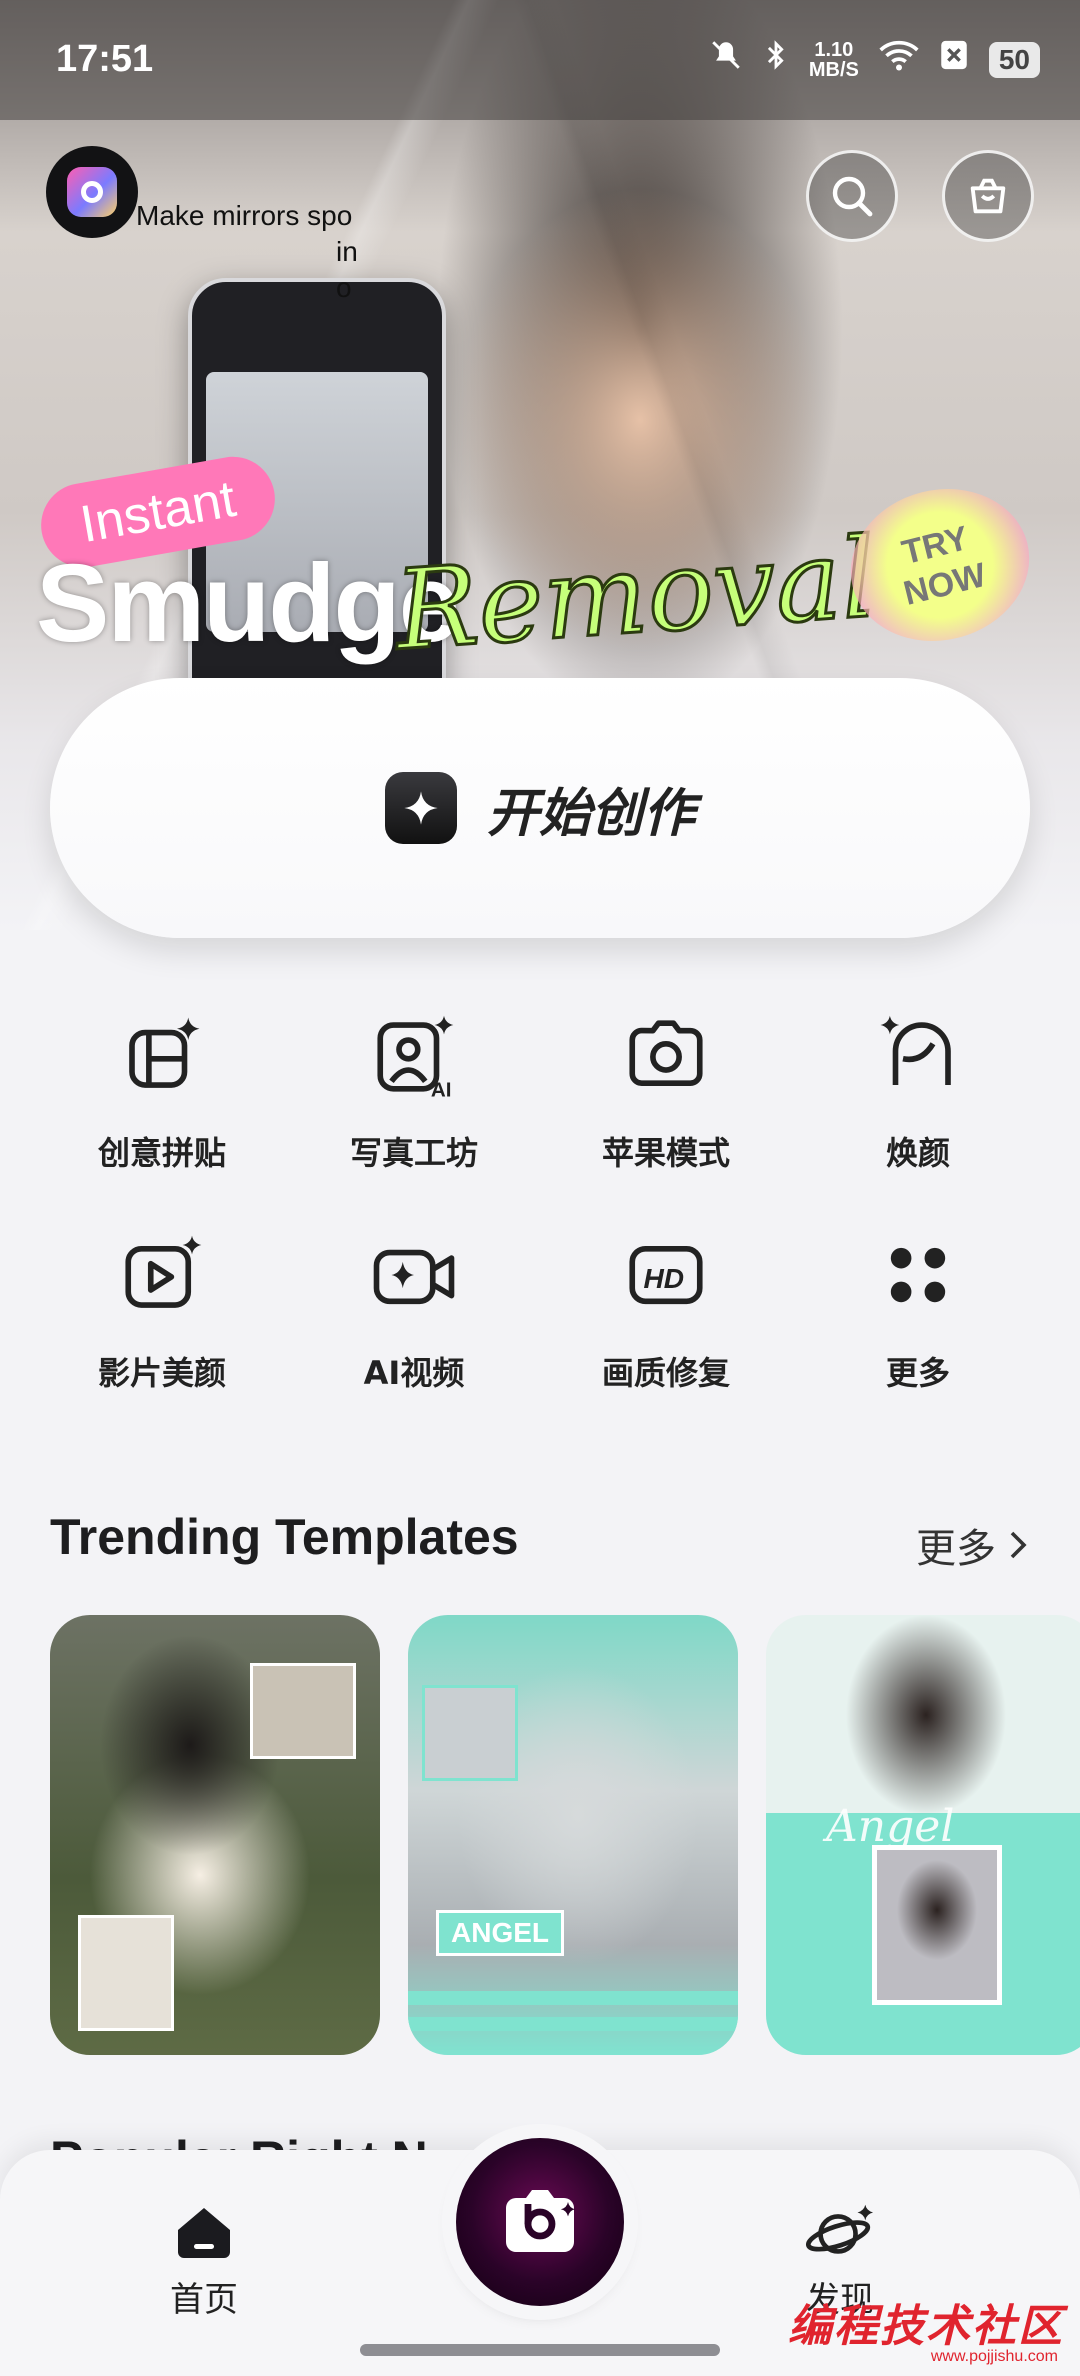  What do you see at coordinates (162, 1092) in the screenshot?
I see `feature-collage: 创意拼贴` at bounding box center [162, 1092].